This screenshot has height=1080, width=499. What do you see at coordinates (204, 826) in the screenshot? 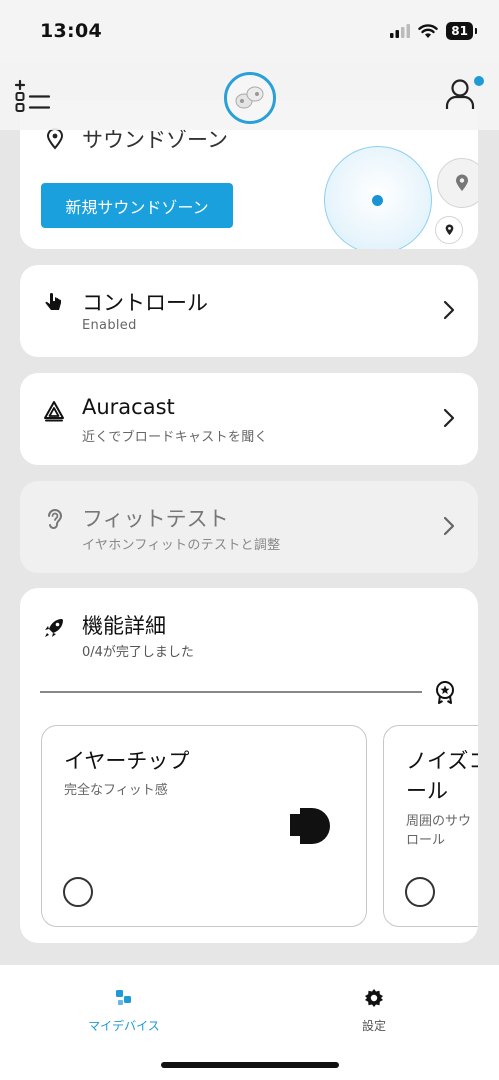
I see `ear-tip-feature-tile: イヤーチップ 完全なフィット感` at bounding box center [204, 826].